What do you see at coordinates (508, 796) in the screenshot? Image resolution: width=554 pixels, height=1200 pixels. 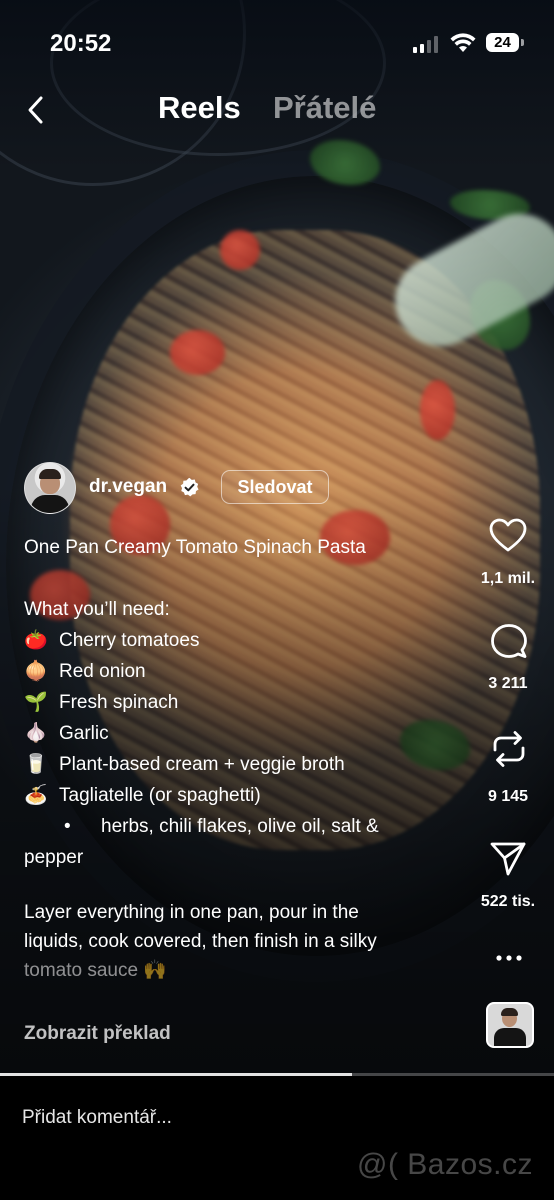 I see `repost-count: 9 145` at bounding box center [508, 796].